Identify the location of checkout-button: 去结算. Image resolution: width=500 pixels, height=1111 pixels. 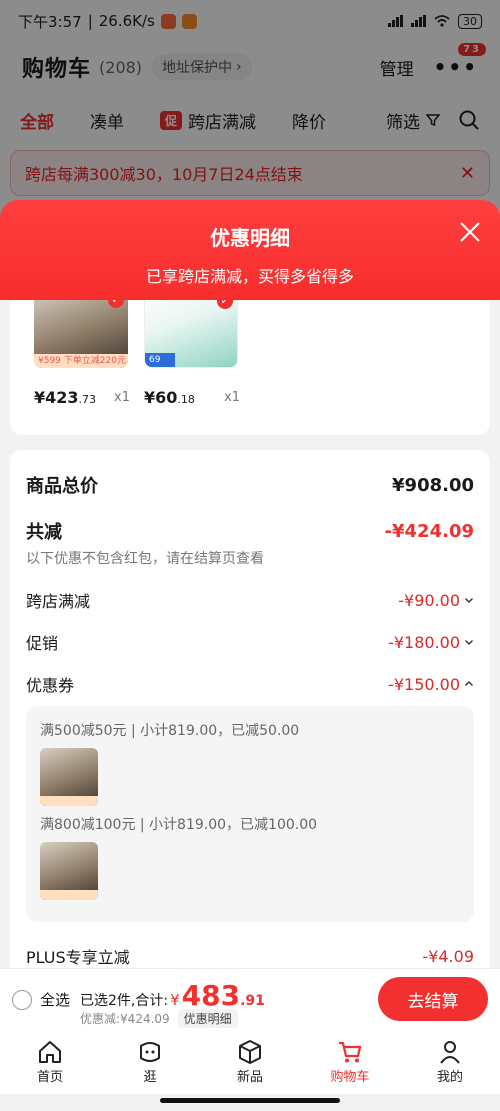
(433, 999).